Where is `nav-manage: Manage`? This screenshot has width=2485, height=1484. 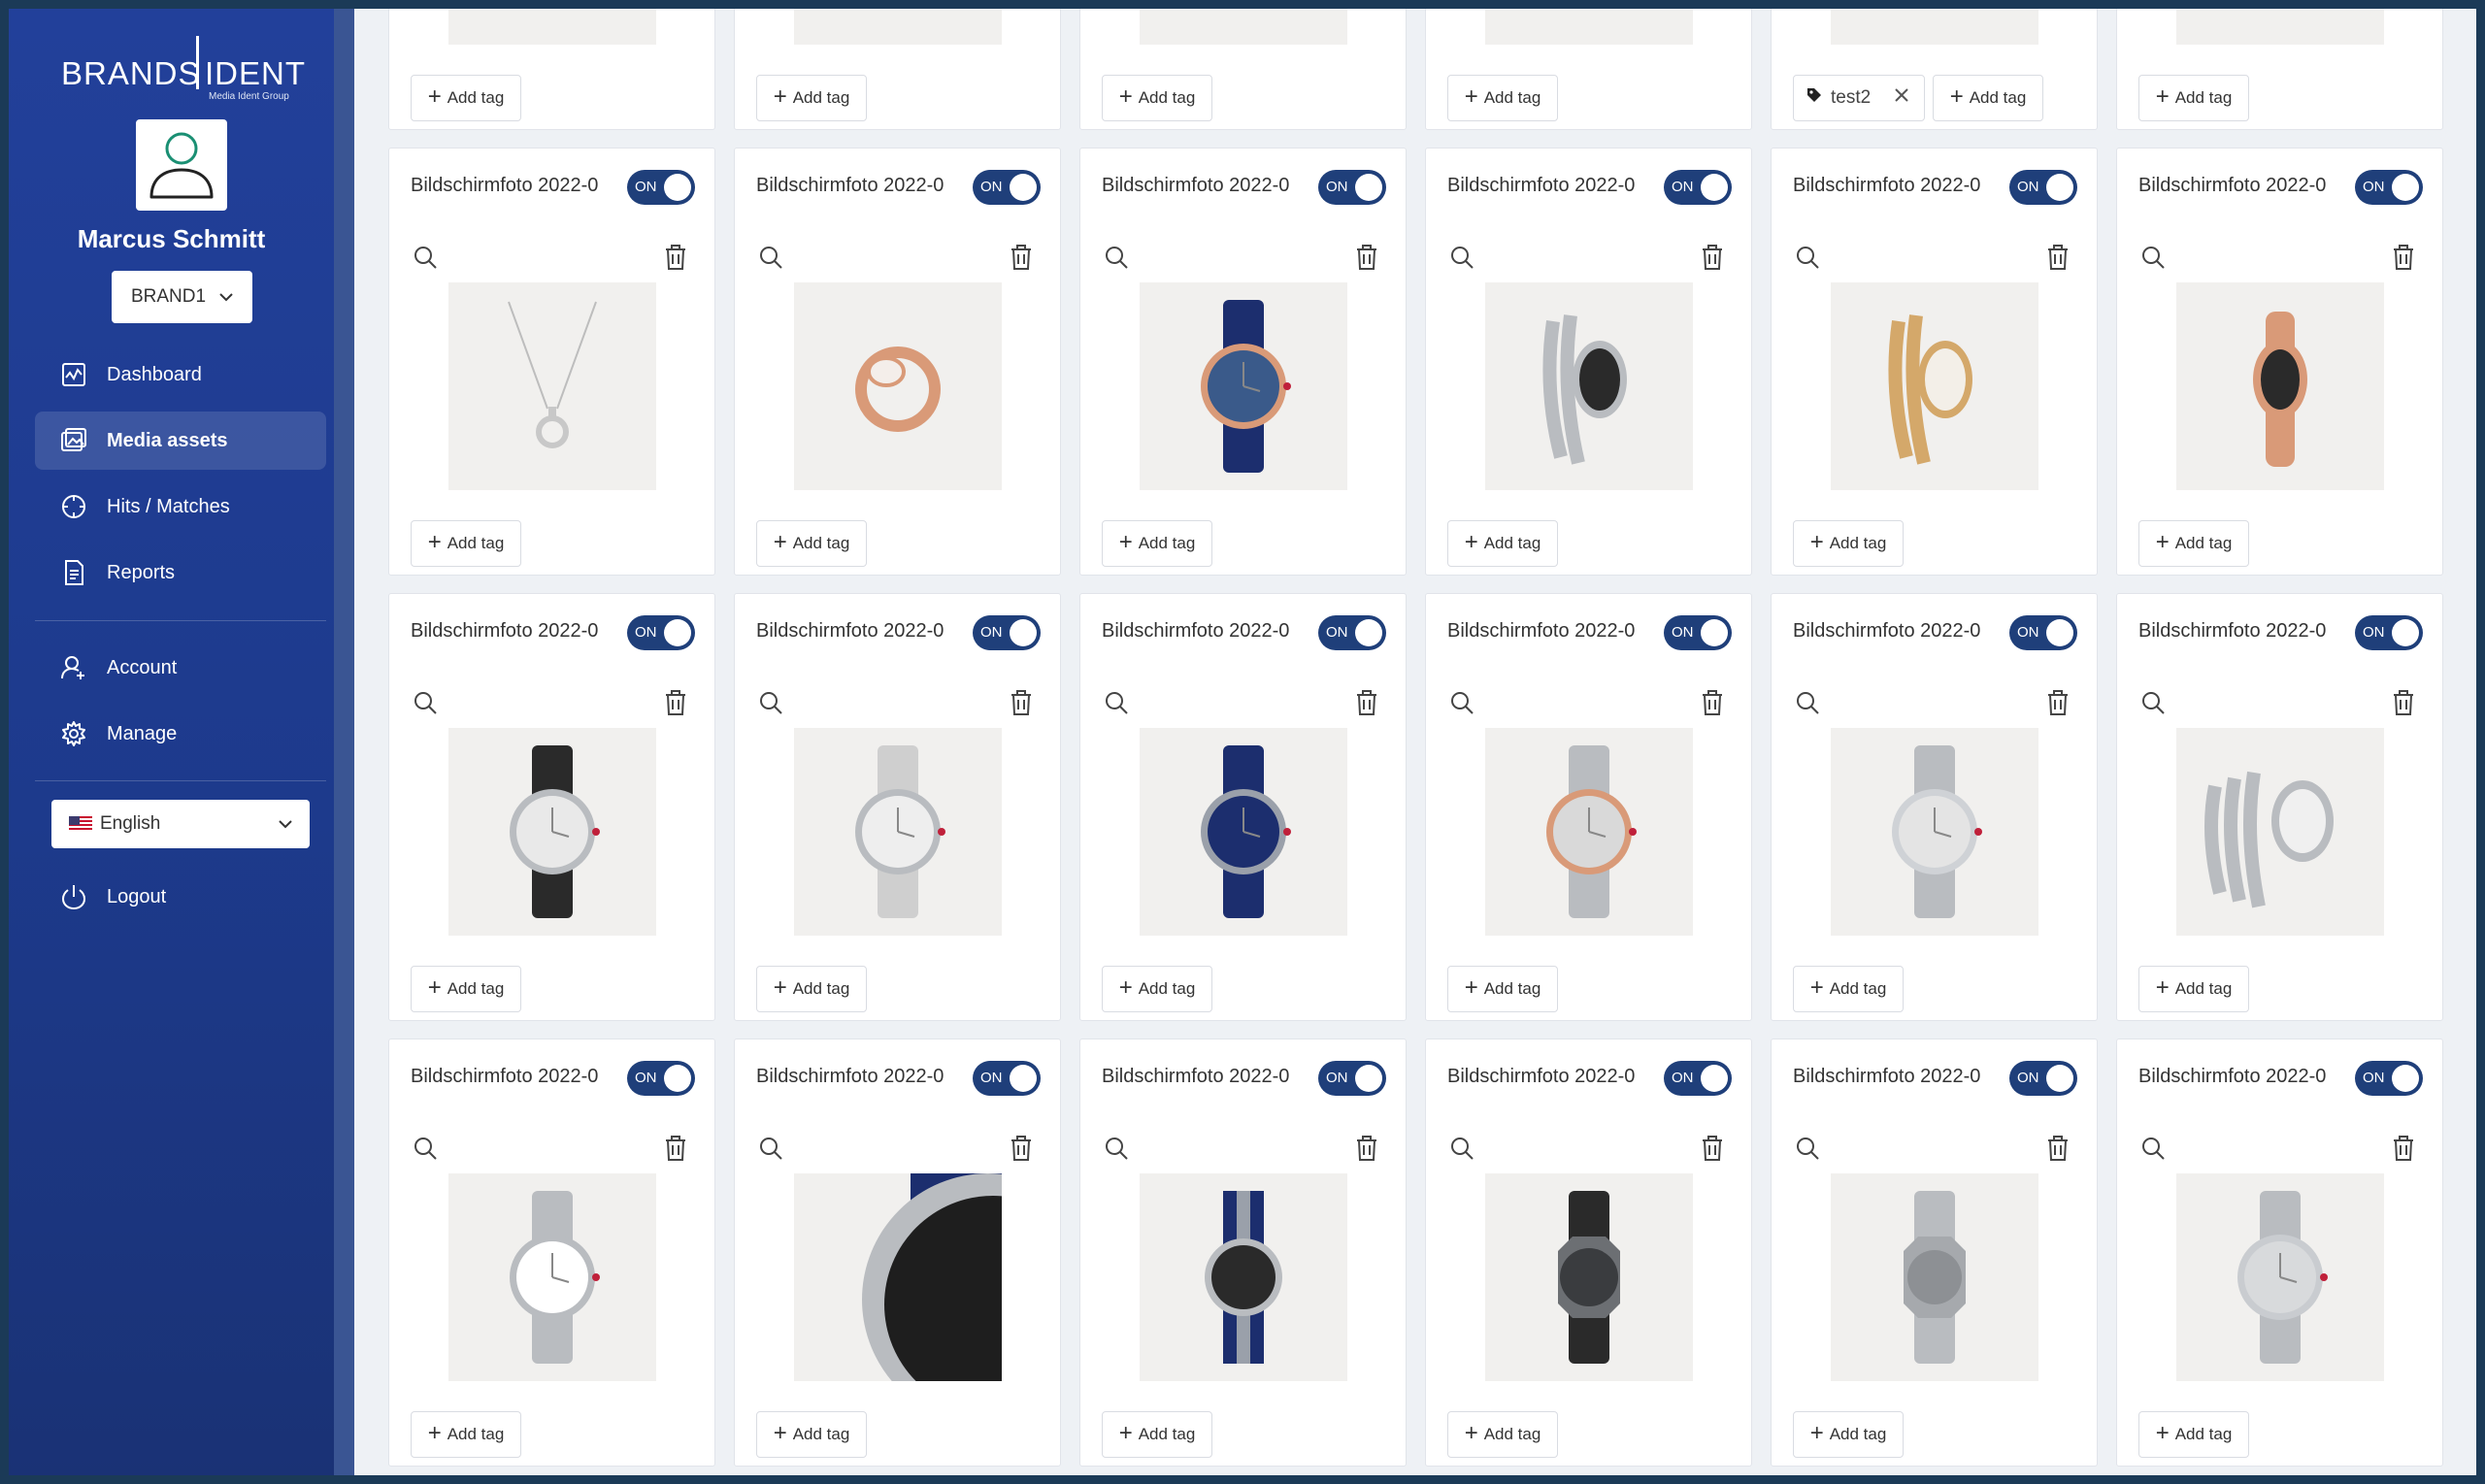 nav-manage: Manage is located at coordinates (181, 734).